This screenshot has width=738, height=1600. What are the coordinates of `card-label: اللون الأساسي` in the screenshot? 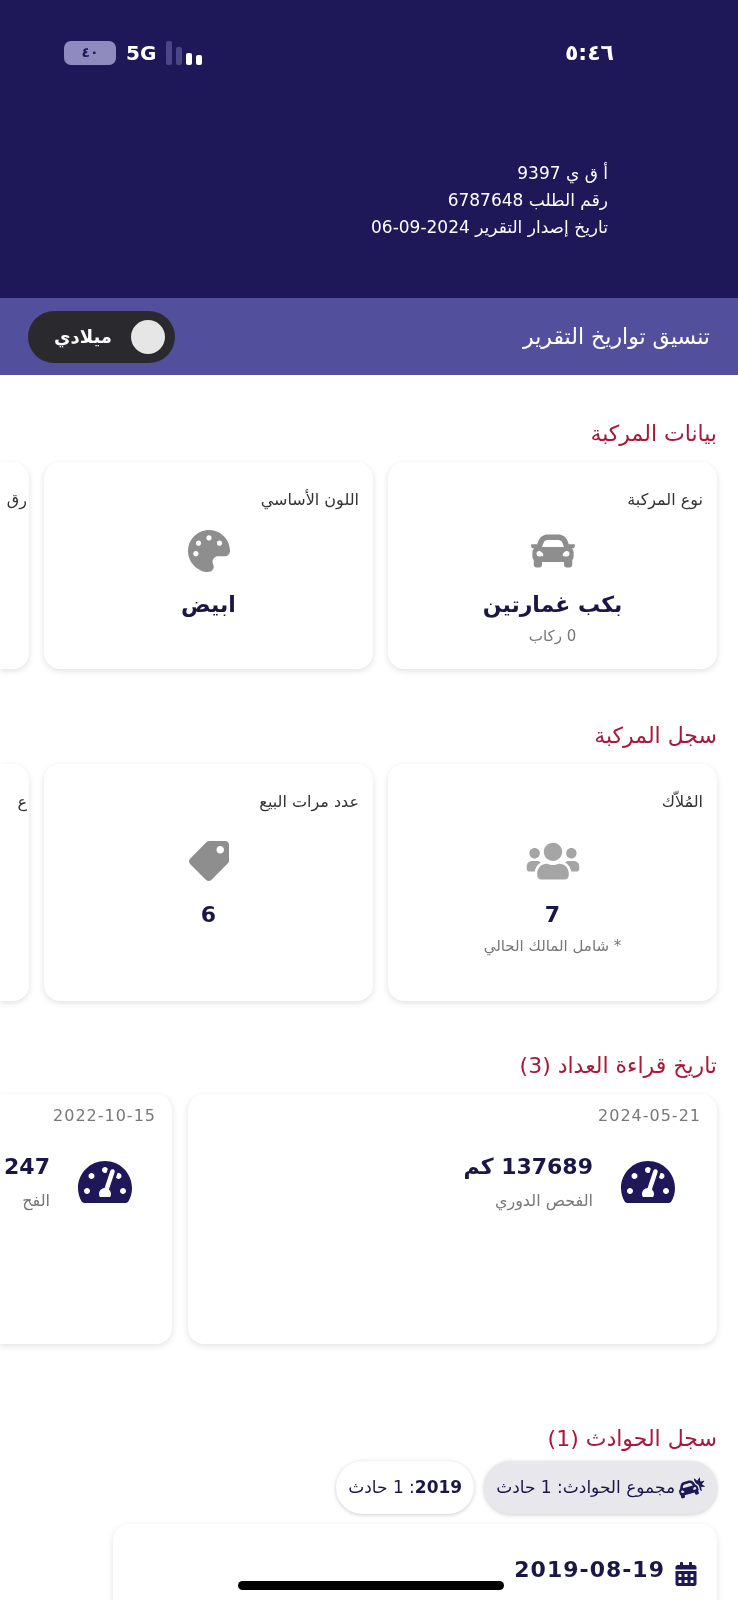 It's located at (309, 500).